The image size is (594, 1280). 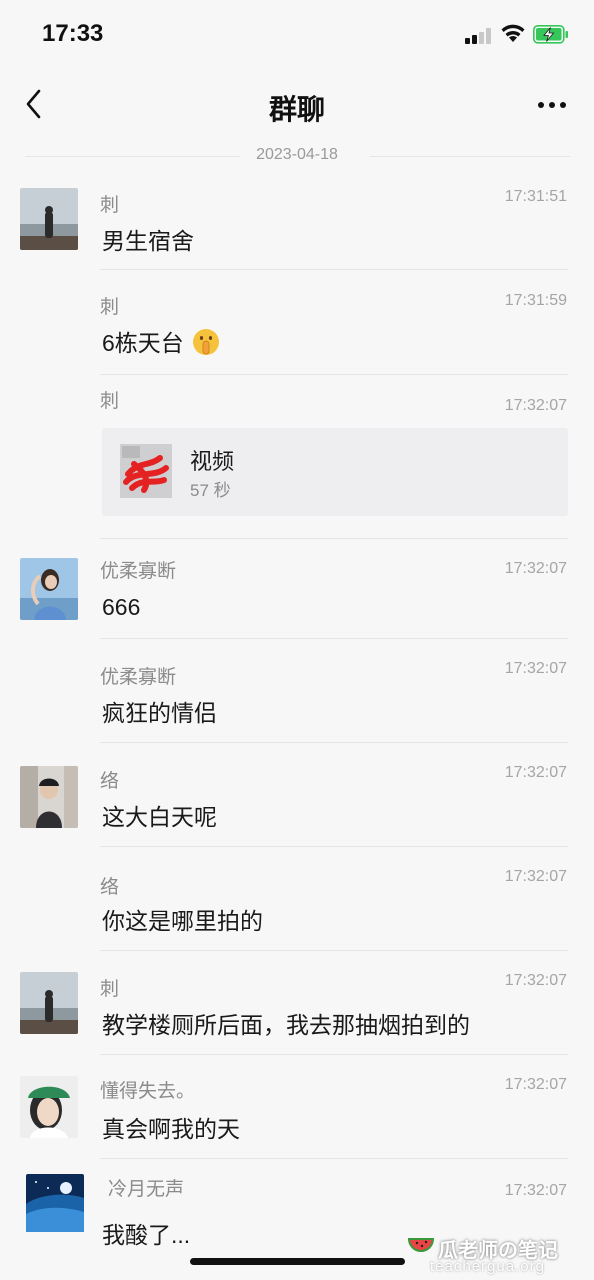 What do you see at coordinates (552, 104) in the screenshot?
I see `more-options-icon` at bounding box center [552, 104].